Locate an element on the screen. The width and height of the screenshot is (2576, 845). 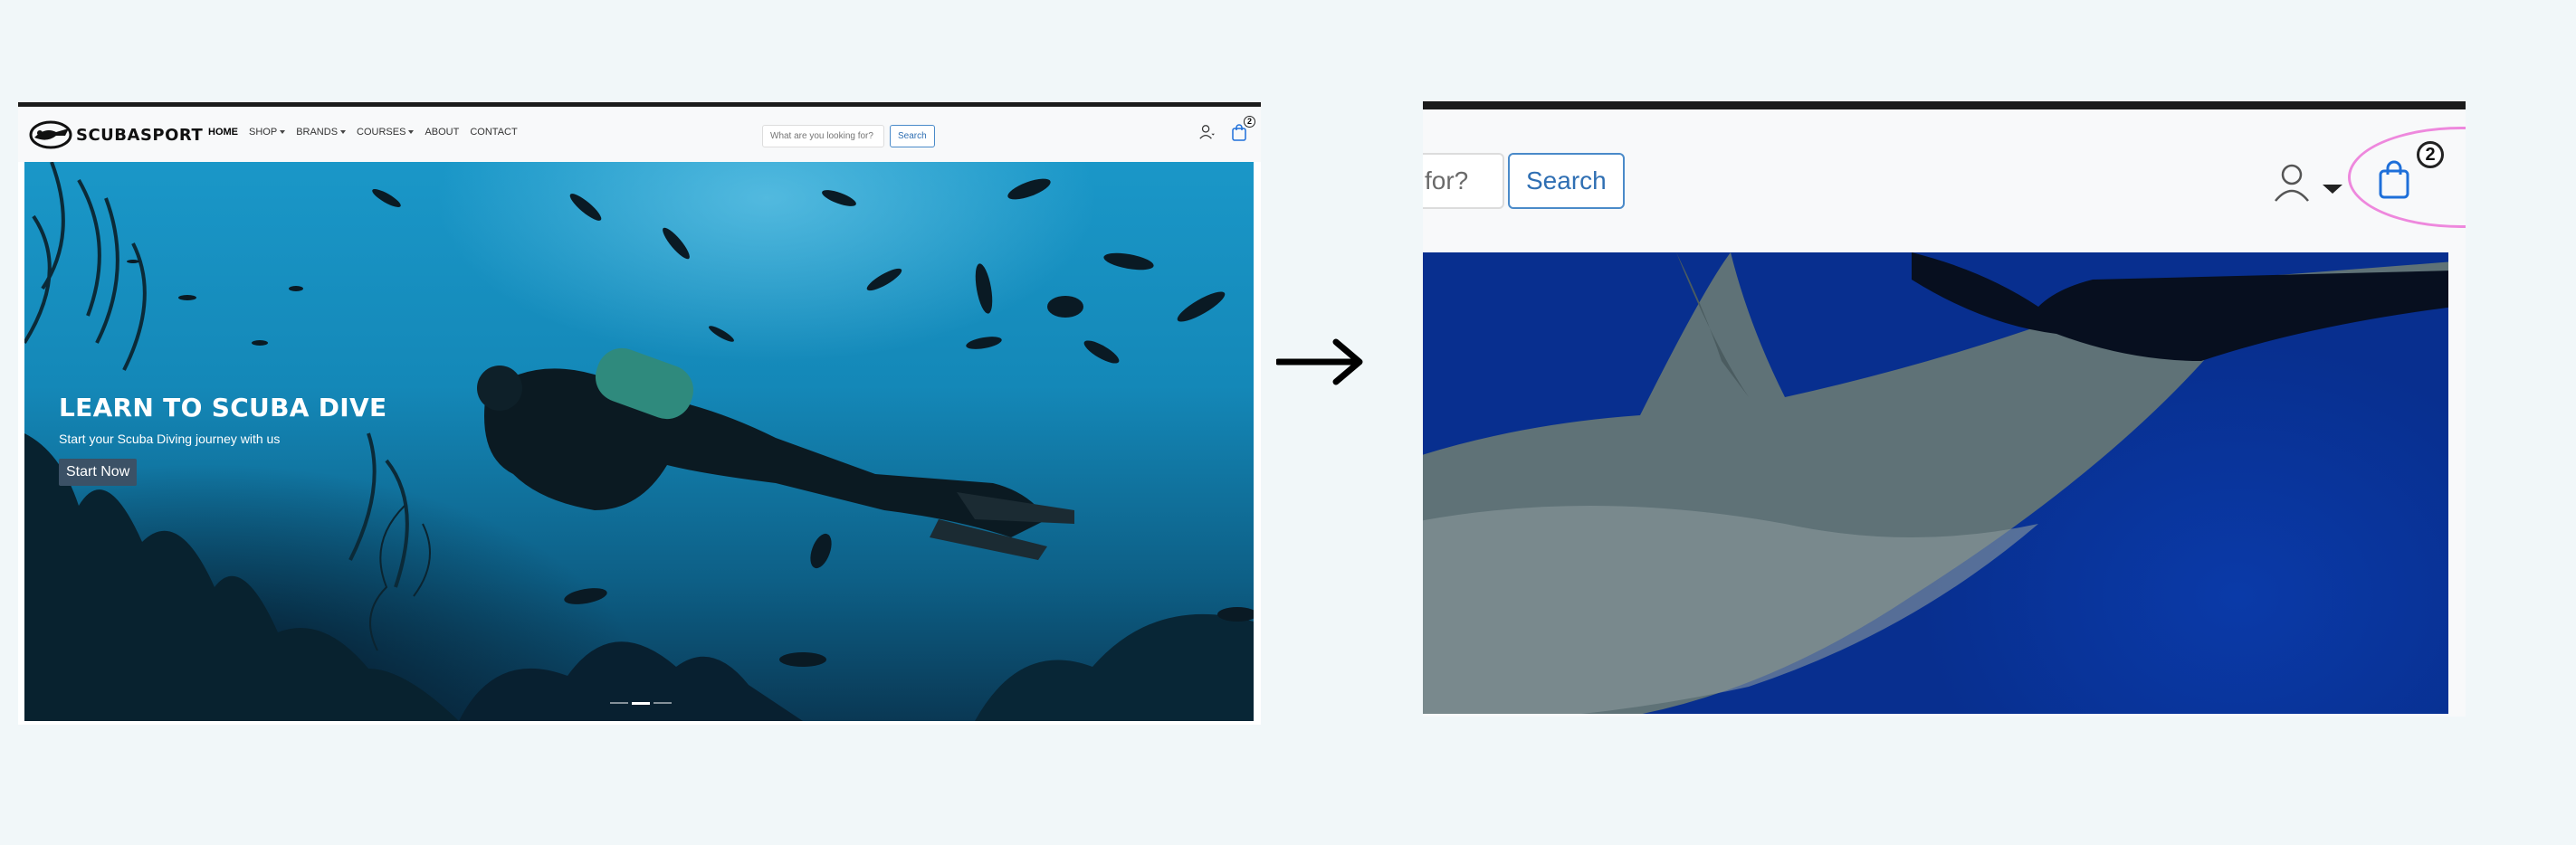
search-input-zoomed: for? is located at coordinates (1464, 181).